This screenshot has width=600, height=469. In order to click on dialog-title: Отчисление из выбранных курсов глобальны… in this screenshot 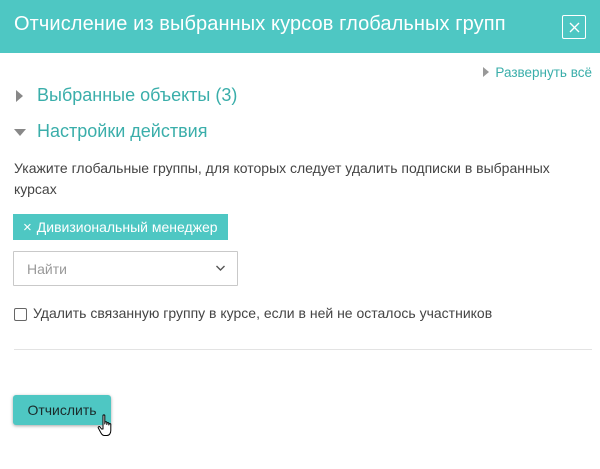, I will do `click(260, 24)`.